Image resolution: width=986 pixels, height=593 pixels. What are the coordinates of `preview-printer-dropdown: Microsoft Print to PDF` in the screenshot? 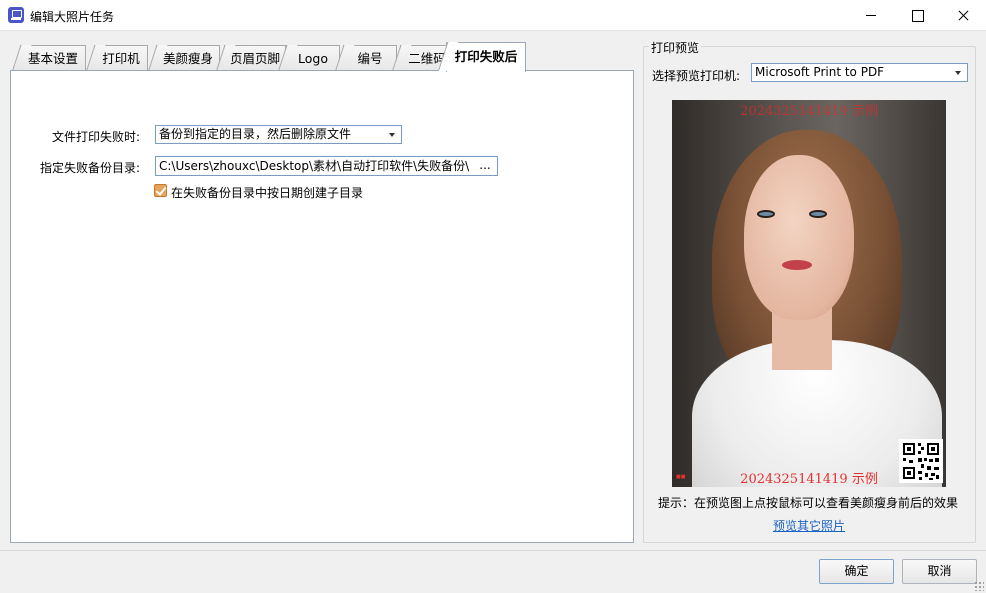 It's located at (859, 72).